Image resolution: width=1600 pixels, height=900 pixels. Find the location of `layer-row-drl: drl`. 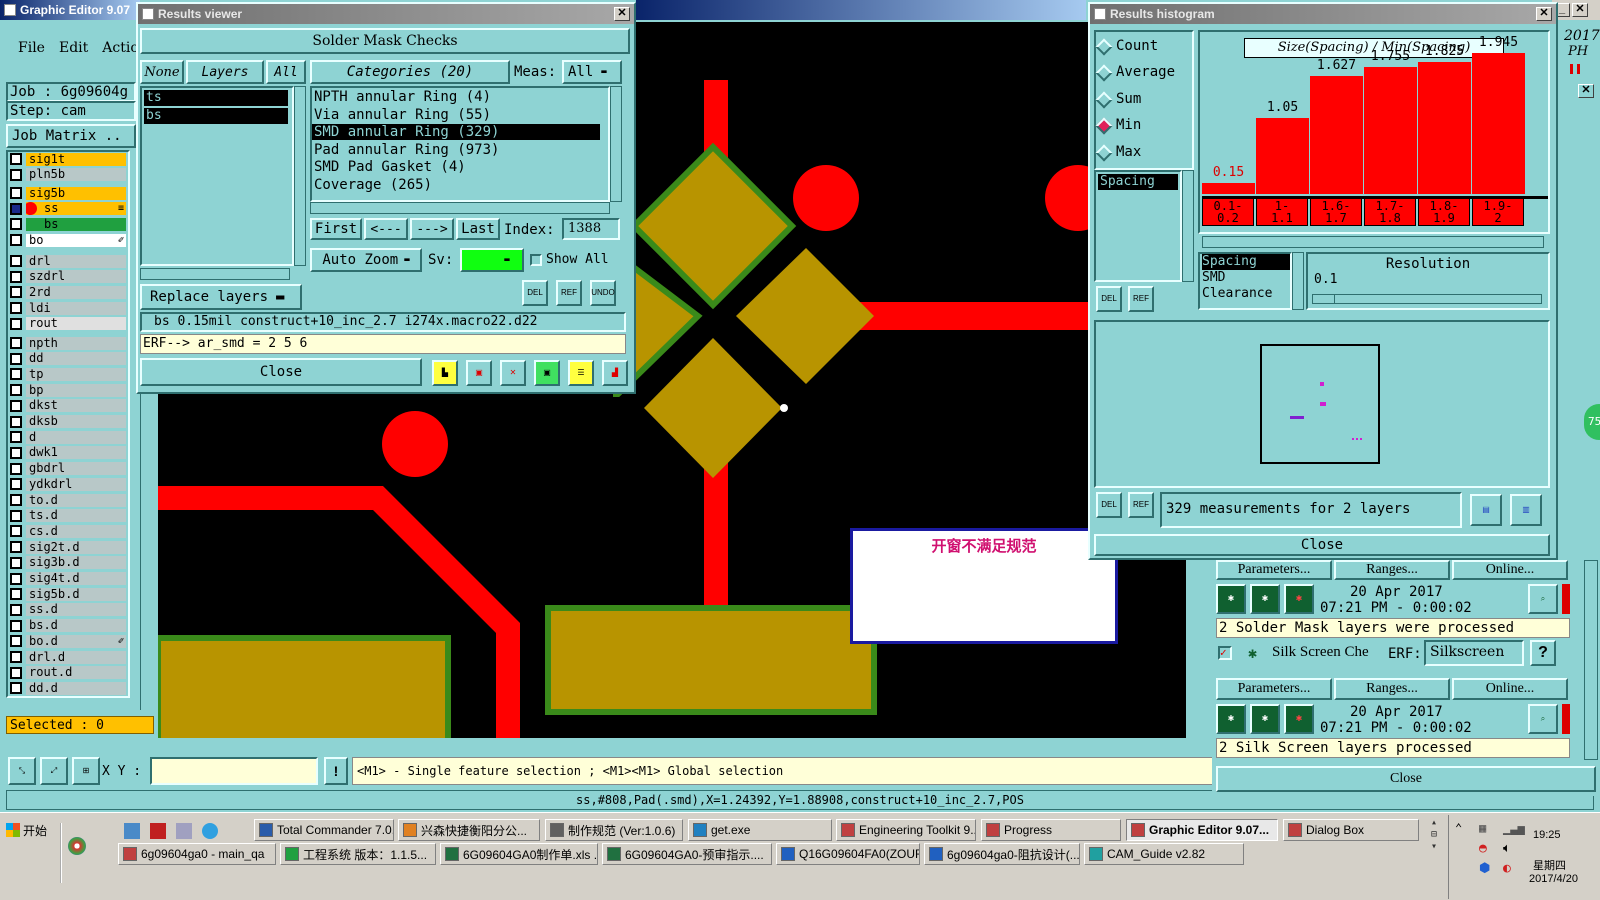

layer-row-drl: drl is located at coordinates (68, 261).